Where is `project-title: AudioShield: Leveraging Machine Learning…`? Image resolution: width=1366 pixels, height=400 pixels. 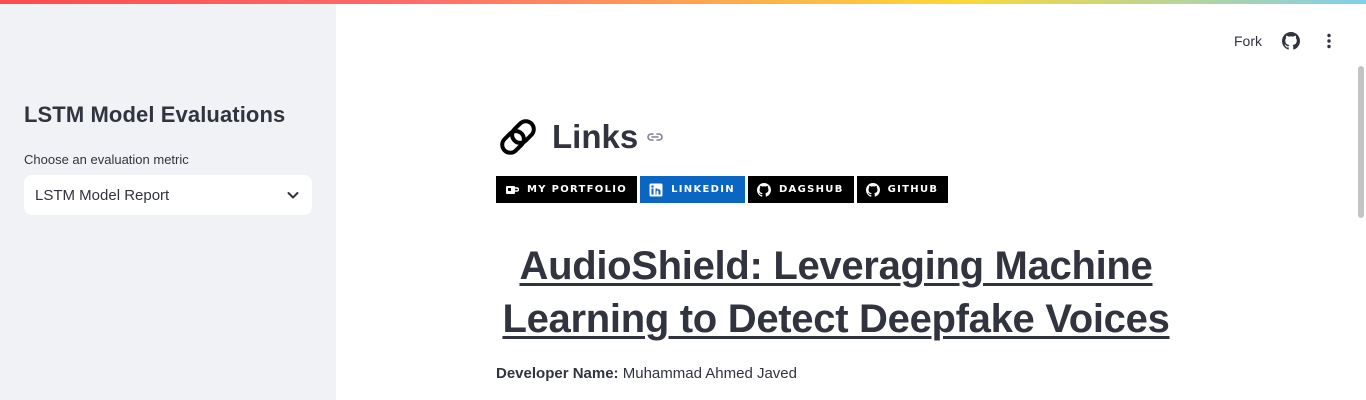 project-title: AudioShield: Leveraging Machine Learning… is located at coordinates (836, 292).